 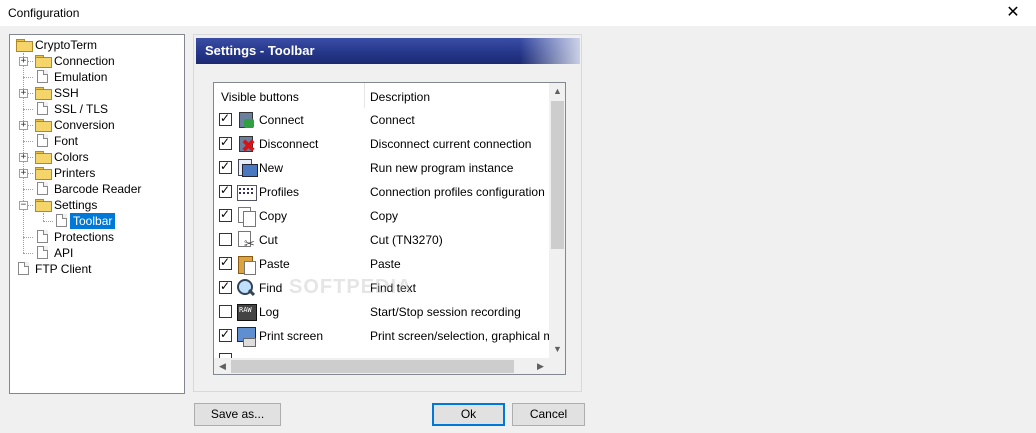 I want to click on tree-item-toolbar: Toolbar, so click(x=95, y=221).